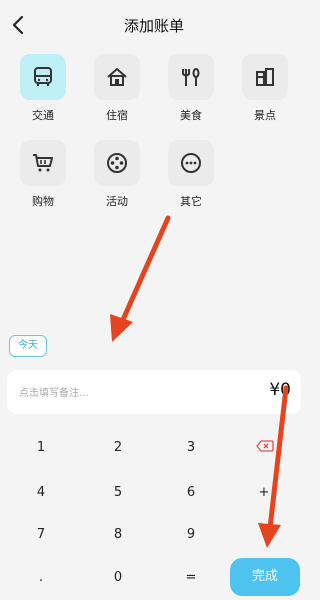 The image size is (320, 600). What do you see at coordinates (264, 534) in the screenshot?
I see `key-minus: -` at bounding box center [264, 534].